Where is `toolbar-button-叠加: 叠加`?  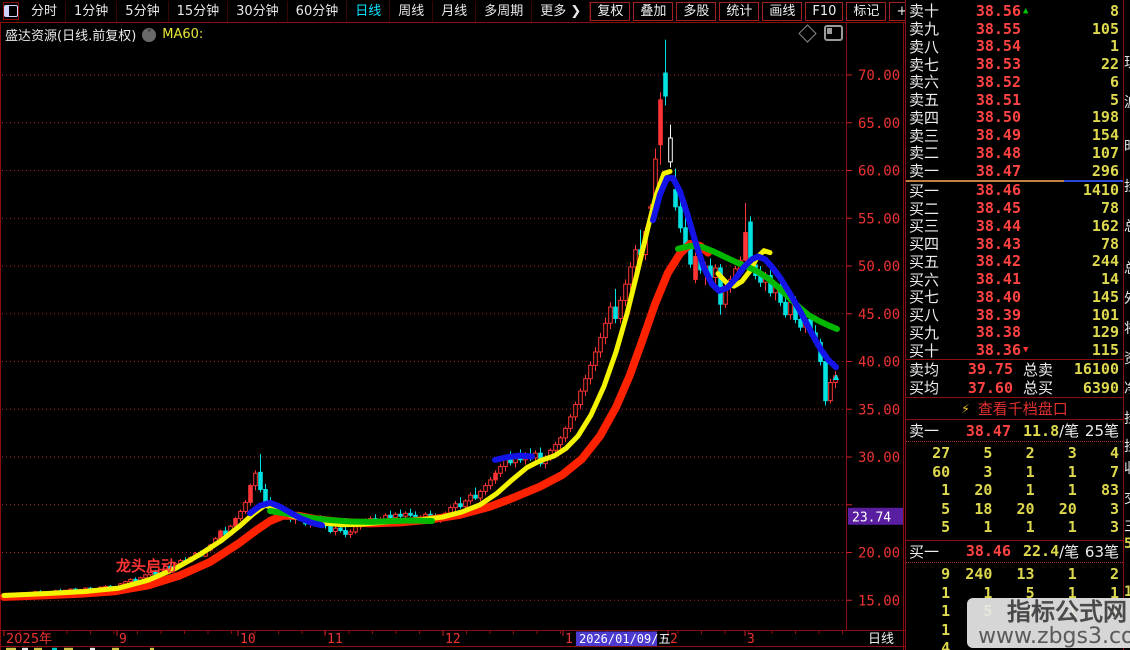 toolbar-button-叠加: 叠加 is located at coordinates (653, 11).